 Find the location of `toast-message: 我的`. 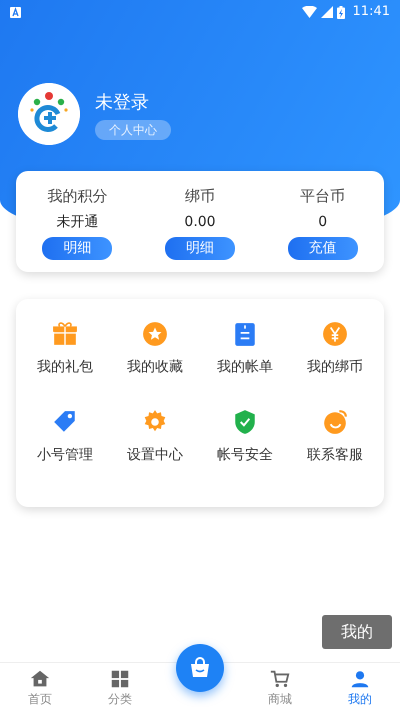

toast-message: 我的 is located at coordinates (357, 632).